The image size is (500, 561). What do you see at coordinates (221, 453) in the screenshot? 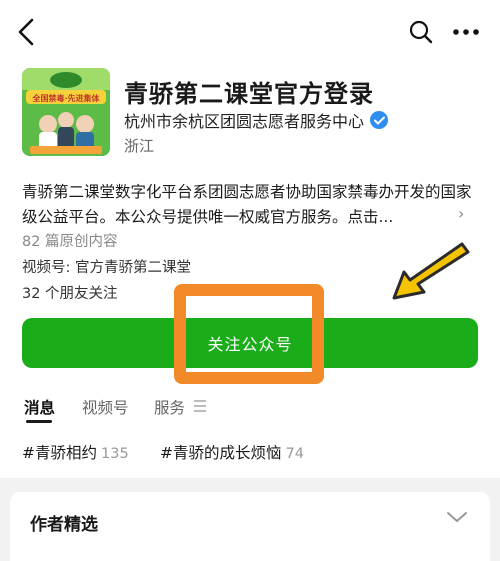
I see `hashtag-label: #青骄的成长烦恼` at bounding box center [221, 453].